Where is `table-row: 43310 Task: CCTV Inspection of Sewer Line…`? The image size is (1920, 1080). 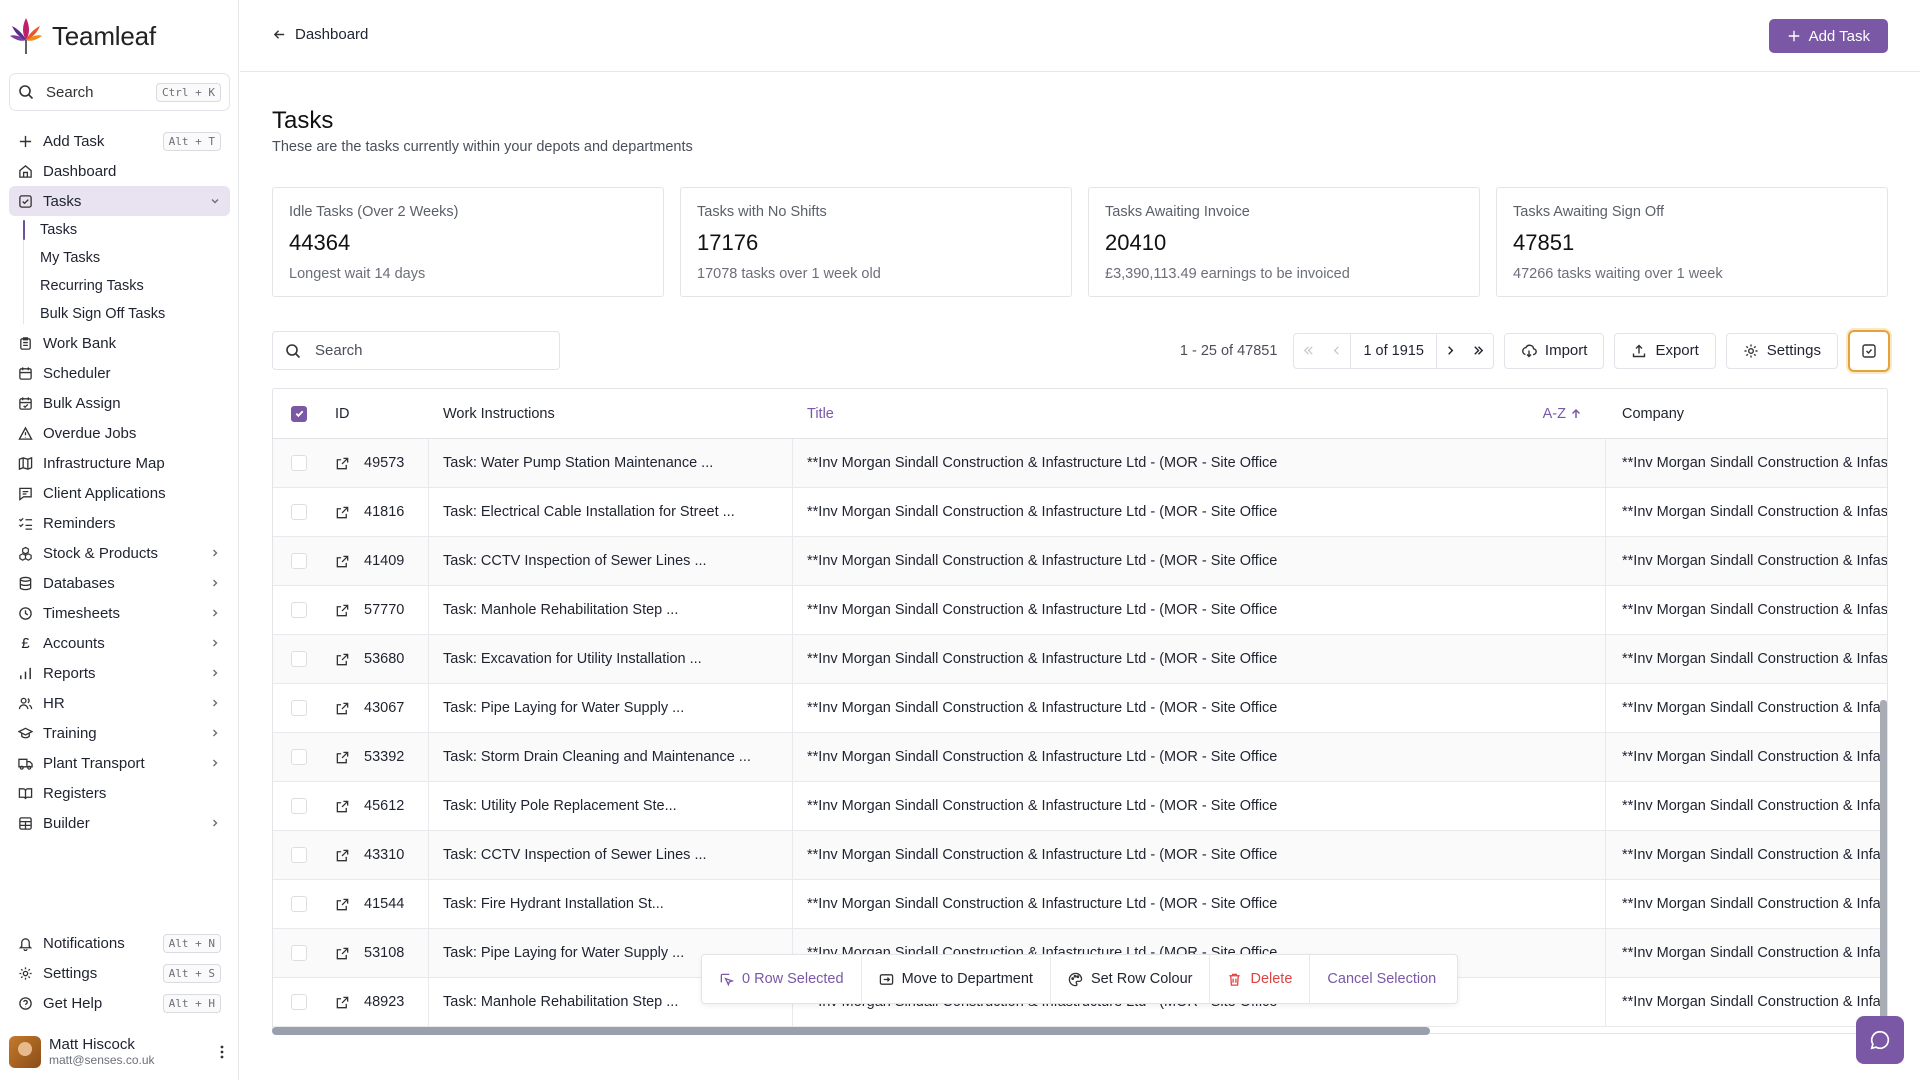
table-row: 43310 Task: CCTV Inspection of Sewer Line… is located at coordinates (1080, 855).